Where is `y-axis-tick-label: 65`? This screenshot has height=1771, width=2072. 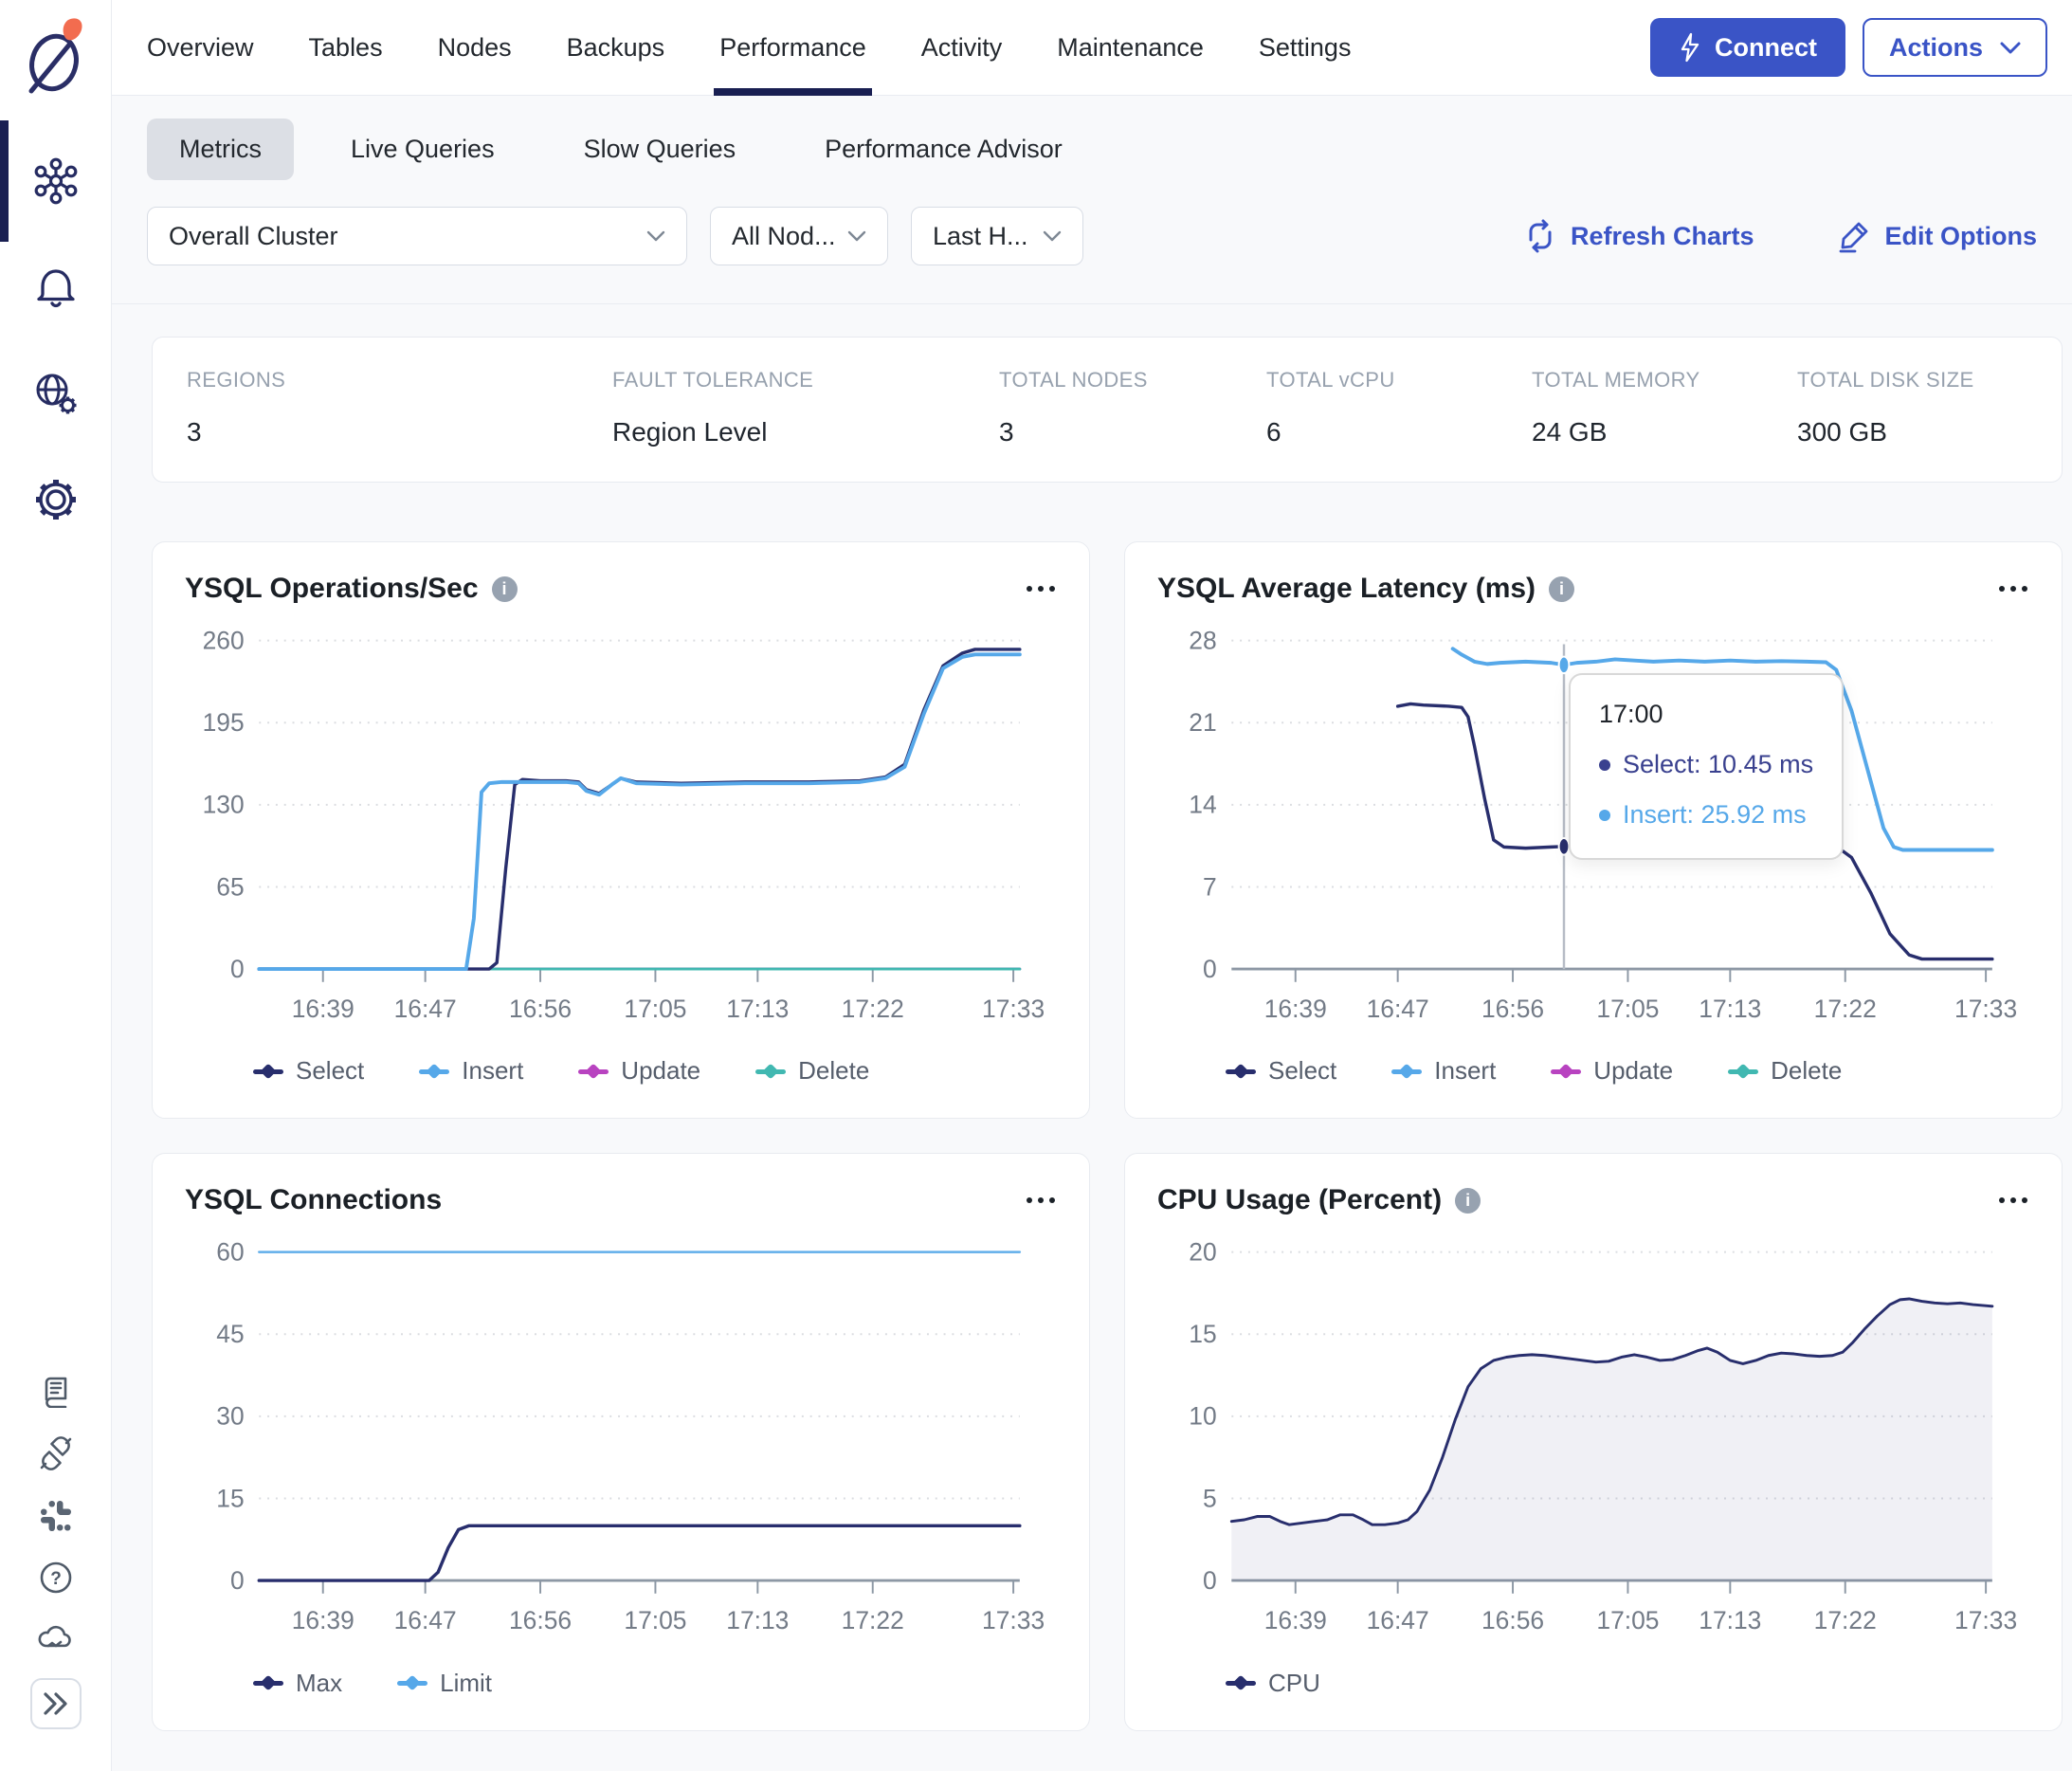
y-axis-tick-label: 65 is located at coordinates (230, 887).